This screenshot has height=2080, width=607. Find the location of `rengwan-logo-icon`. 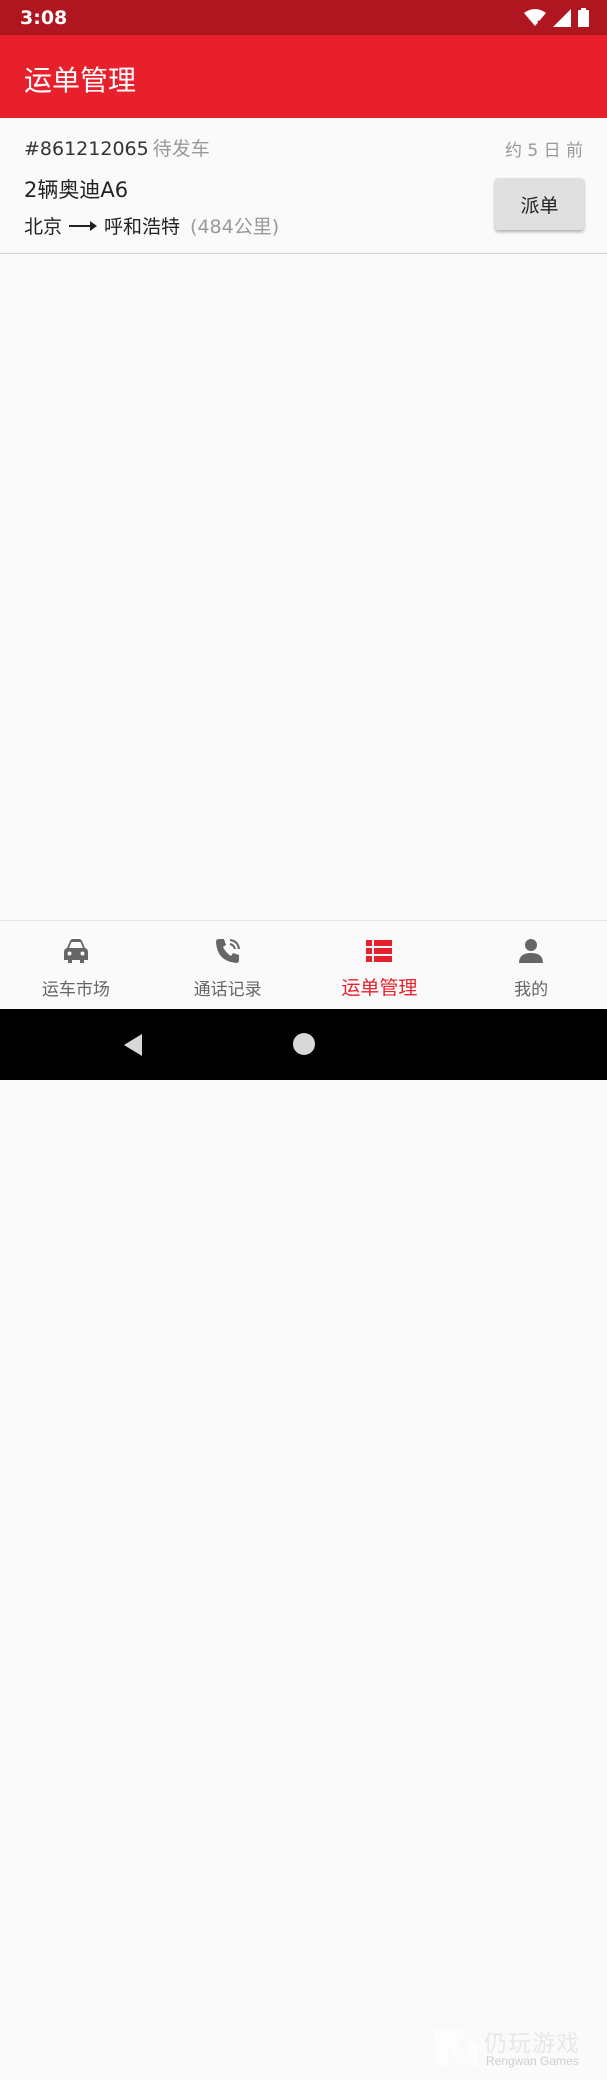

rengwan-logo-icon is located at coordinates (456, 2048).